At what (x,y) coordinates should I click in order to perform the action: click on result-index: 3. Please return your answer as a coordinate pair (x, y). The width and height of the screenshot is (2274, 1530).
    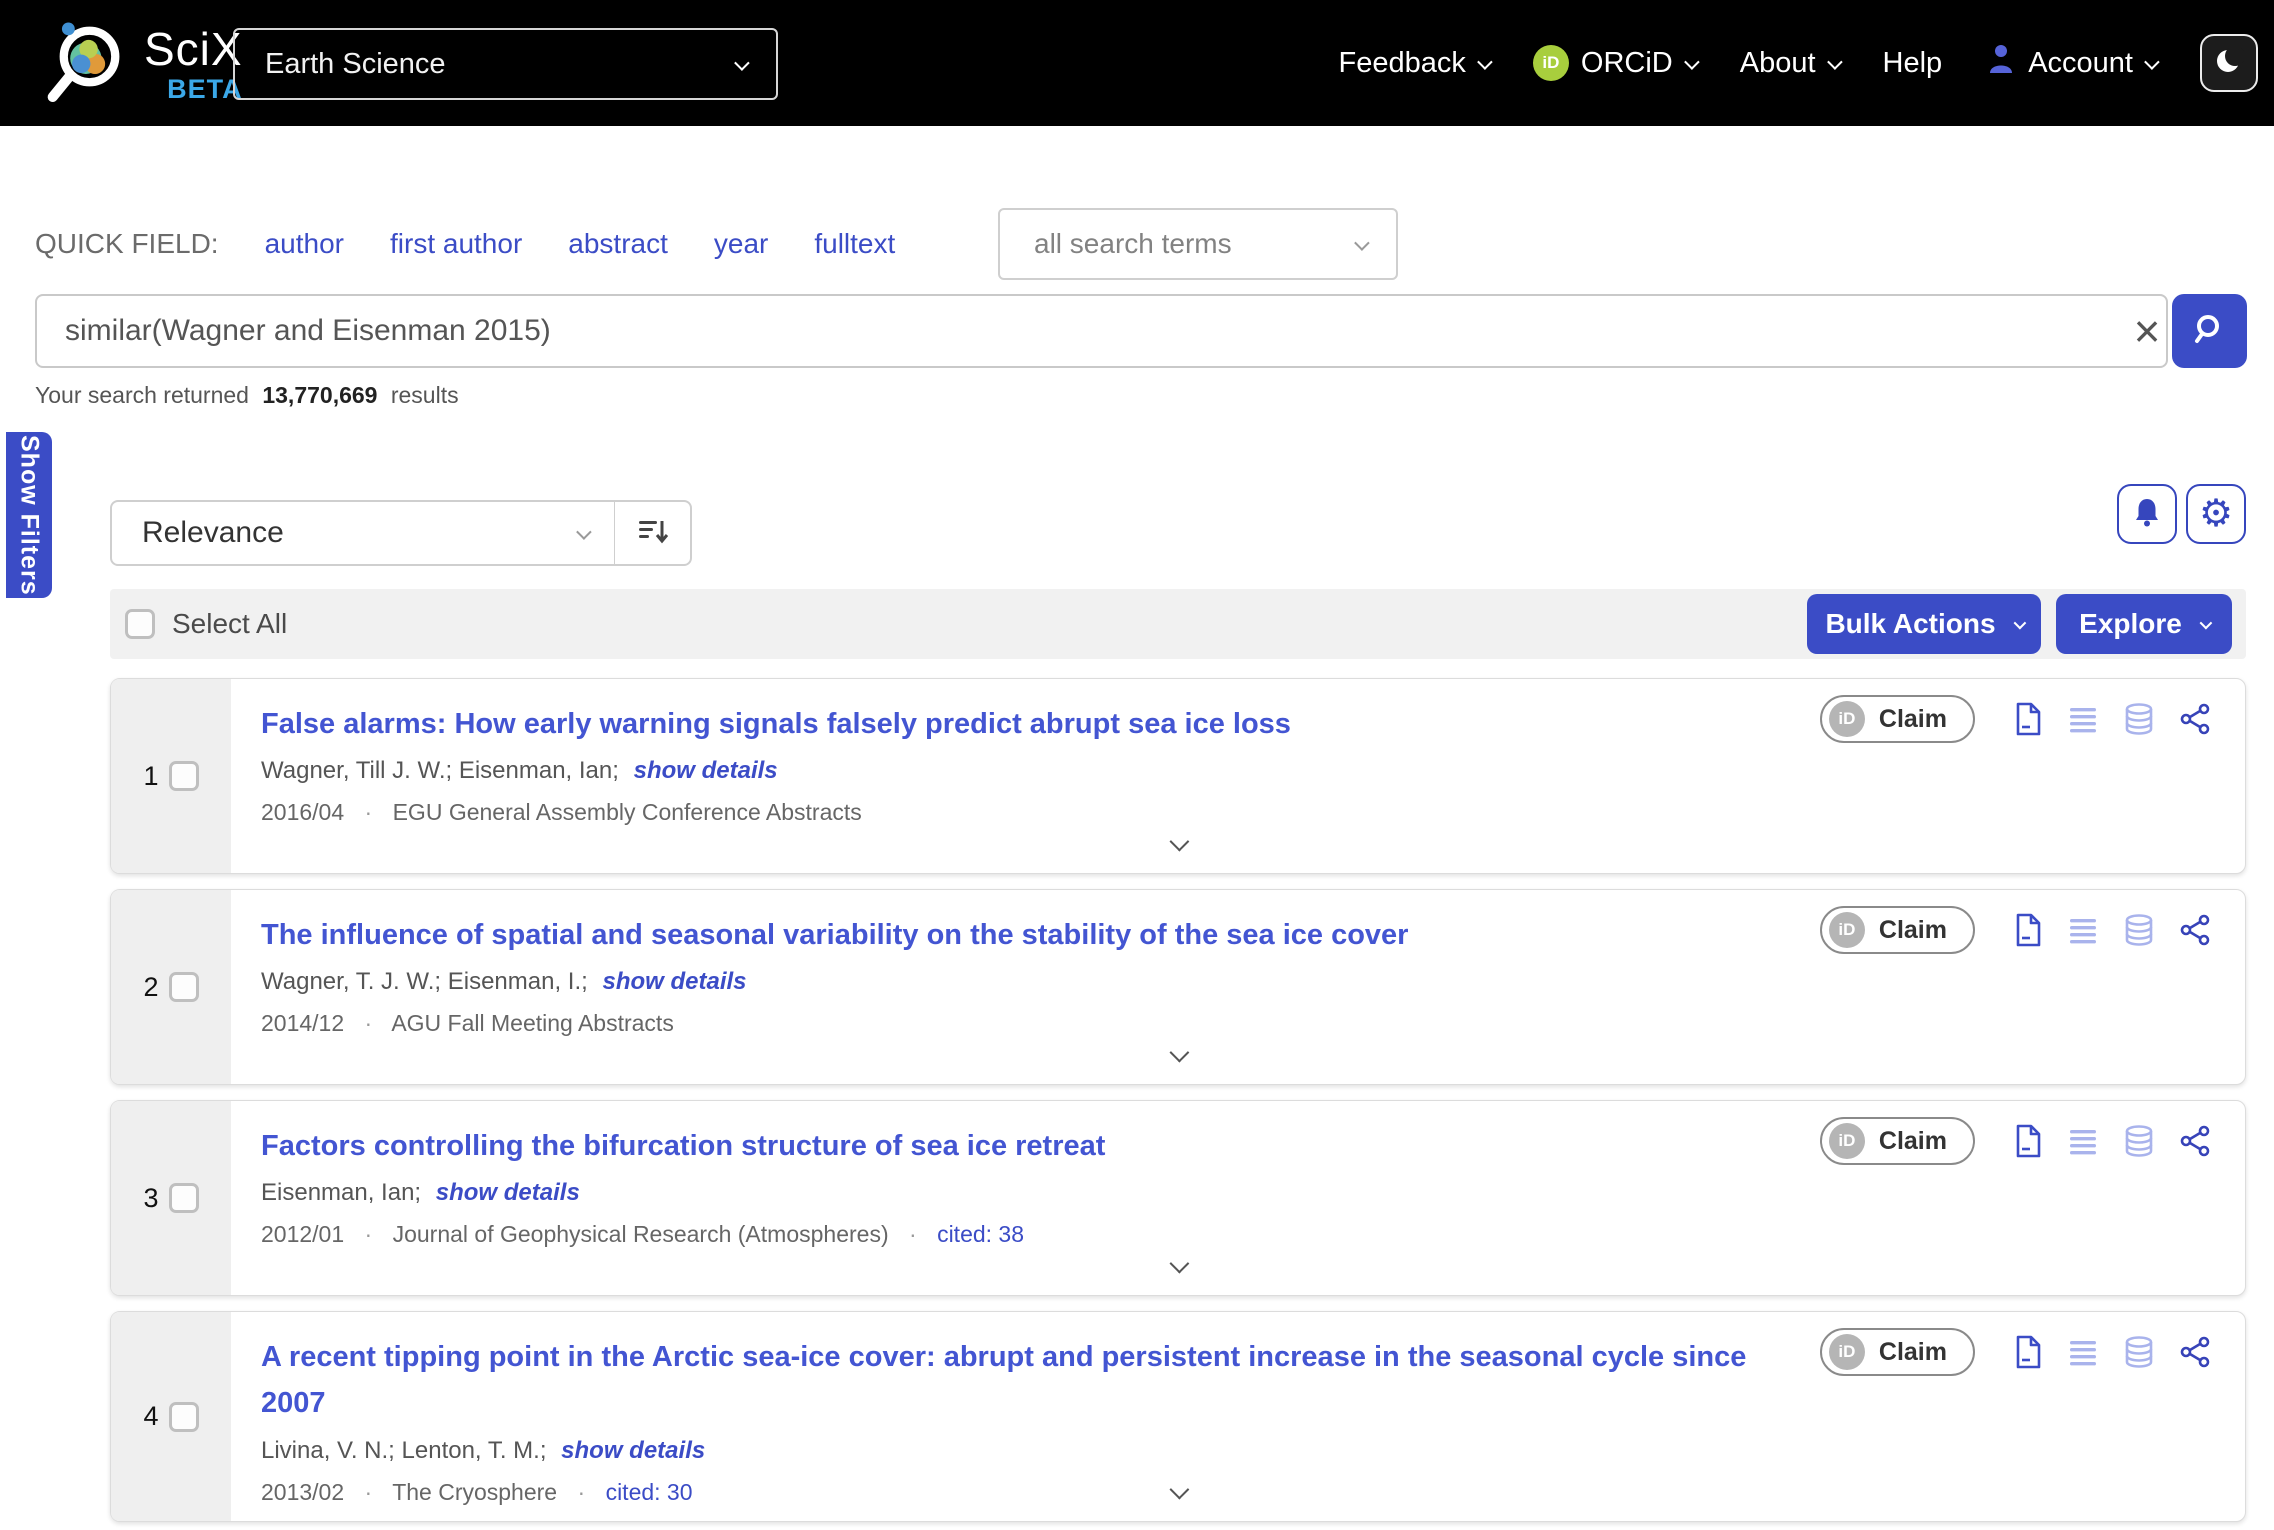
    Looking at the image, I should click on (151, 1197).